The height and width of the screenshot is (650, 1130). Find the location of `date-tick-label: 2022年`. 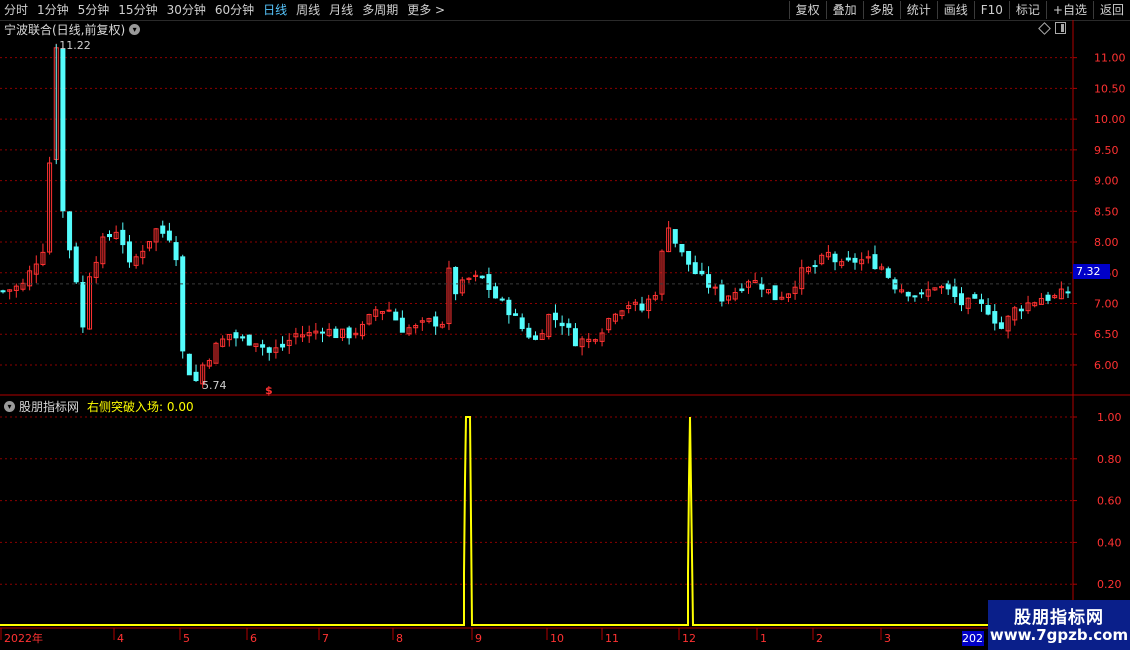

date-tick-label: 2022年 is located at coordinates (23, 638).